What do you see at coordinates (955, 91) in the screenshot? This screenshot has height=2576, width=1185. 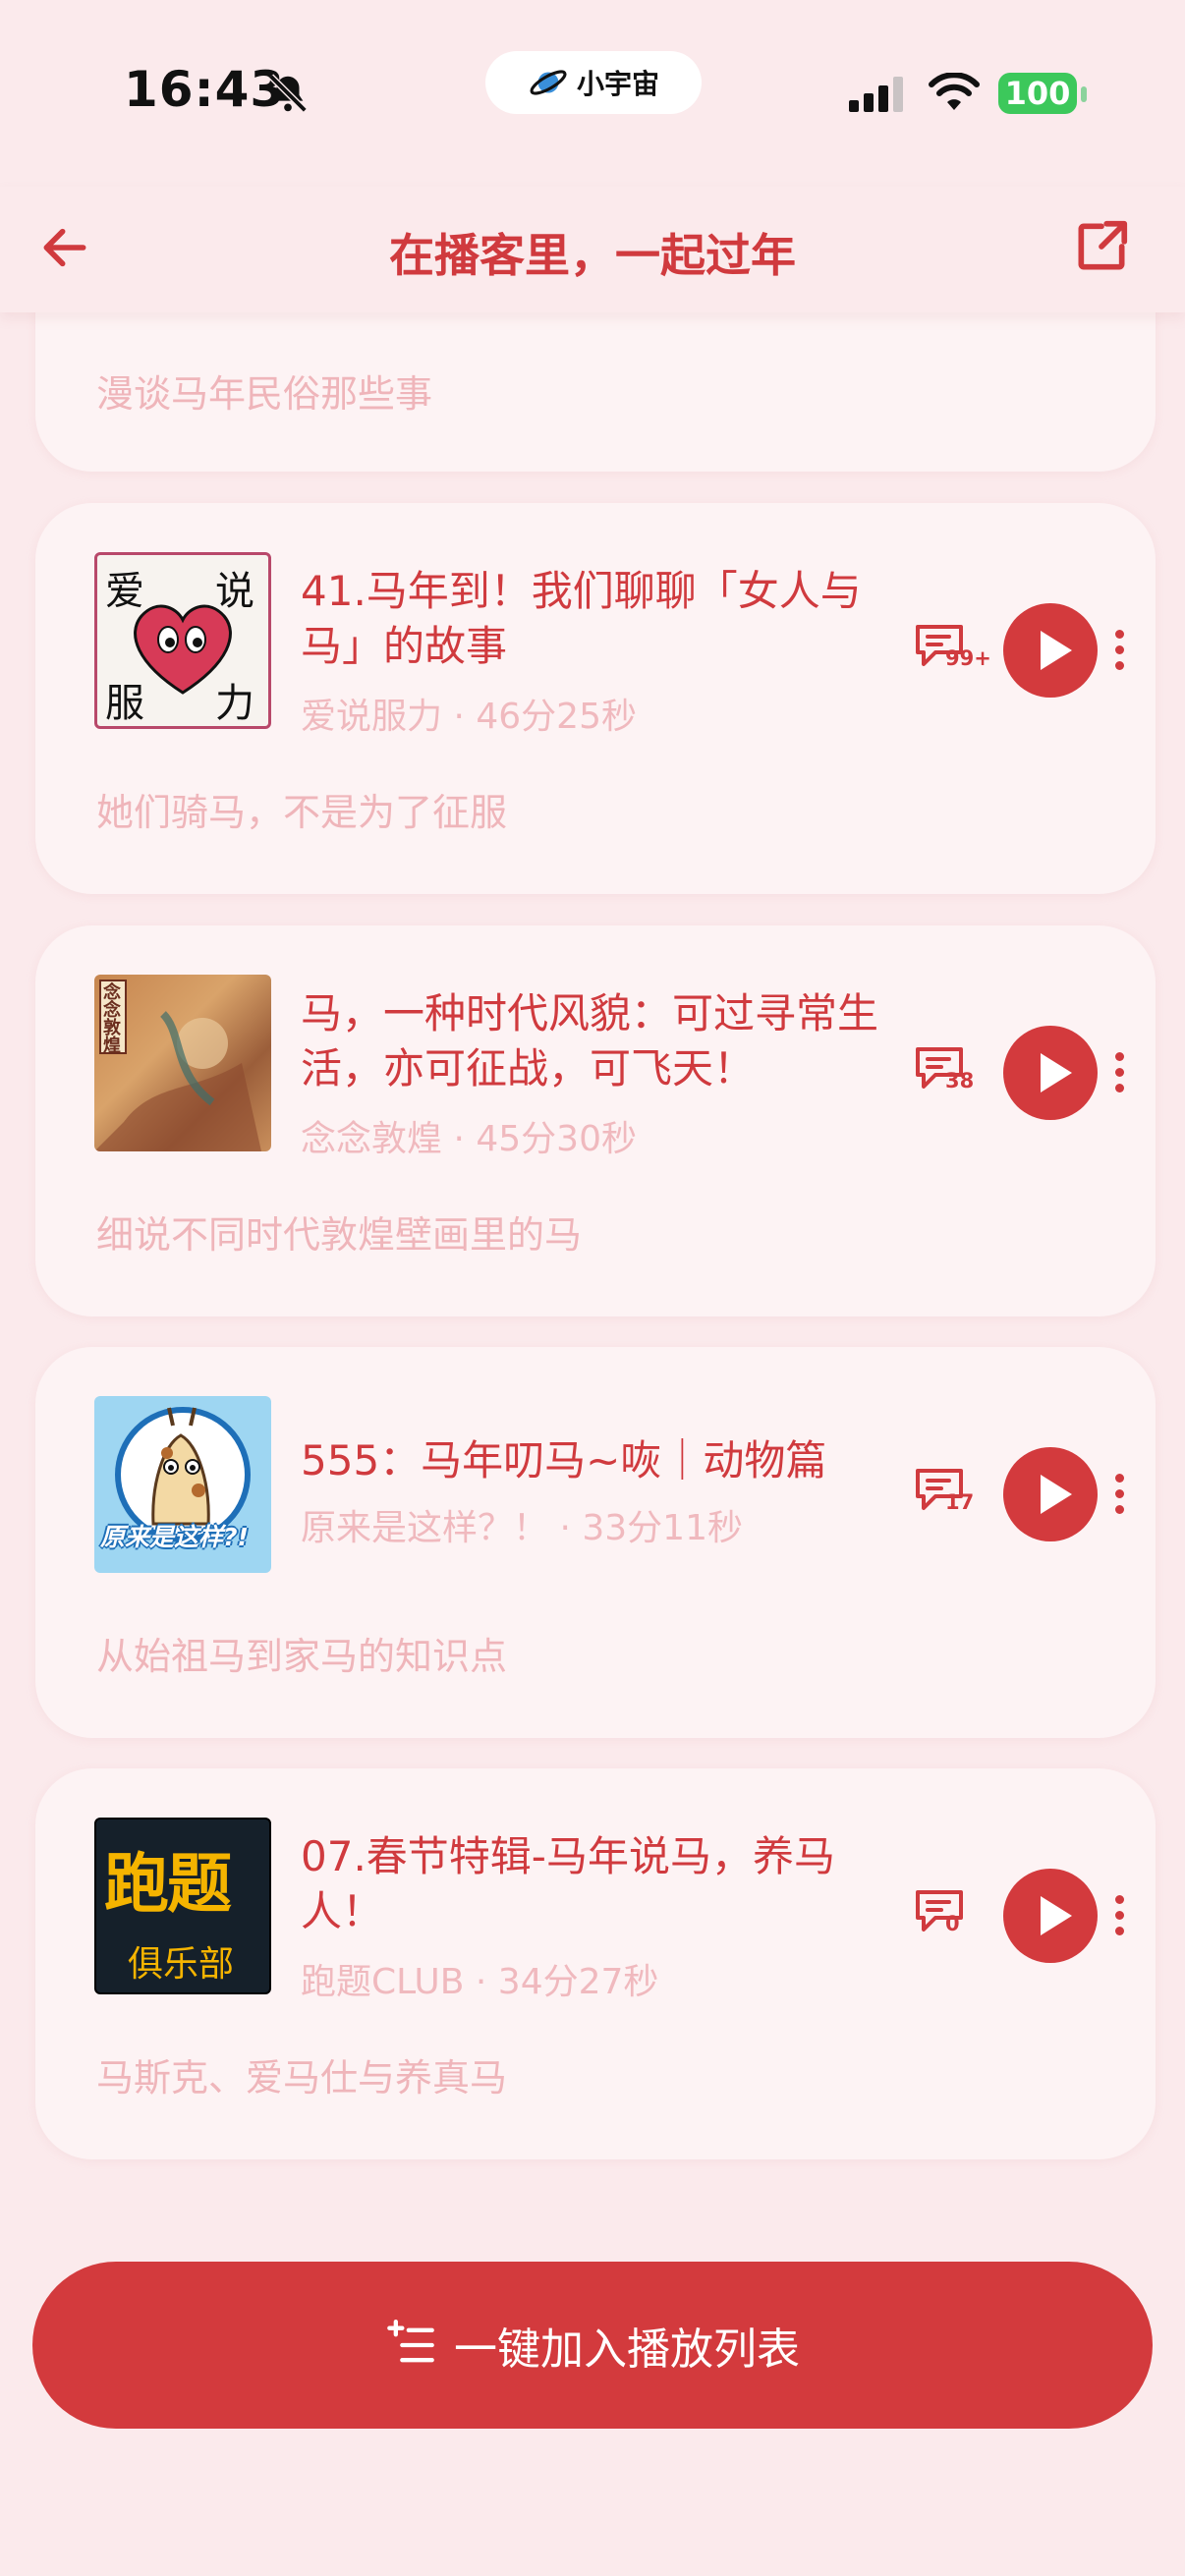 I see `wifi-icon` at bounding box center [955, 91].